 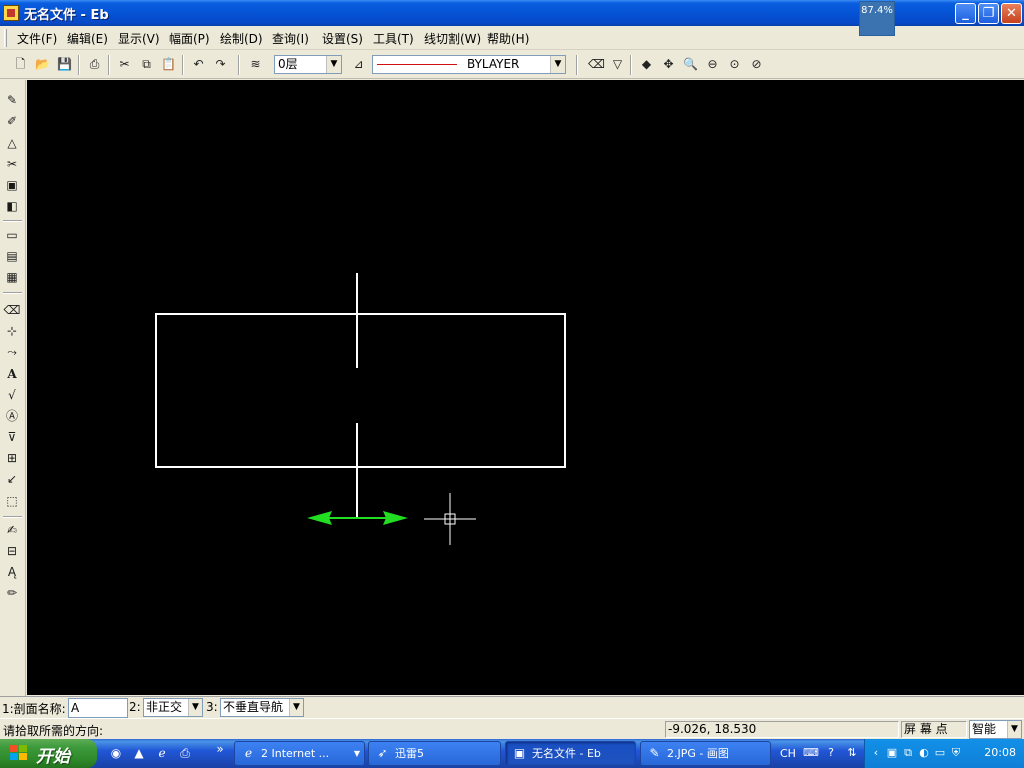 I want to click on security-shield-icon: ⛨, so click(x=956, y=753).